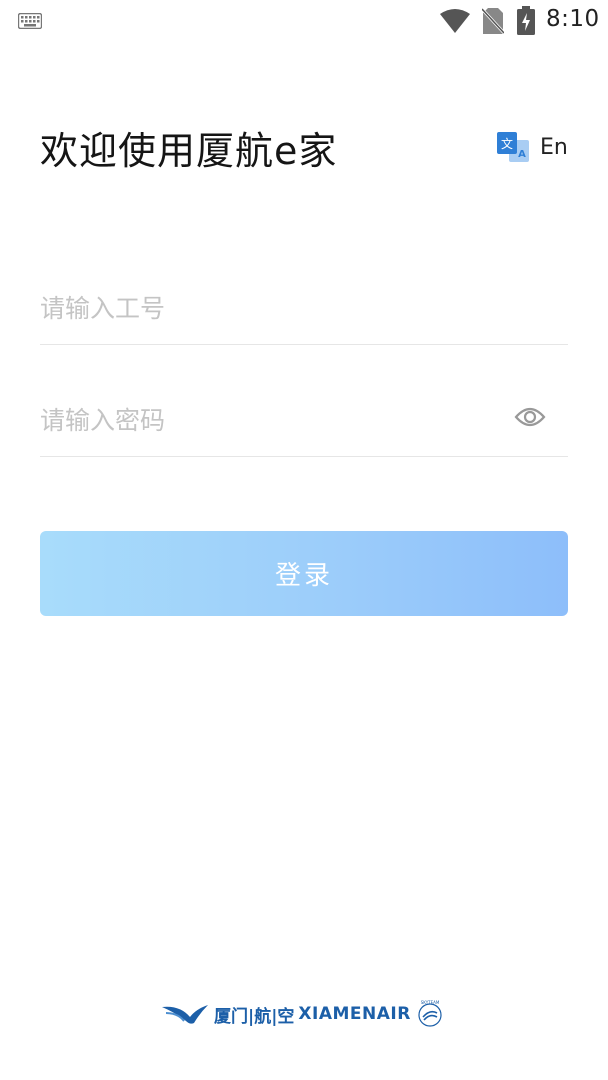  What do you see at coordinates (455, 21) in the screenshot?
I see `wifi-icon` at bounding box center [455, 21].